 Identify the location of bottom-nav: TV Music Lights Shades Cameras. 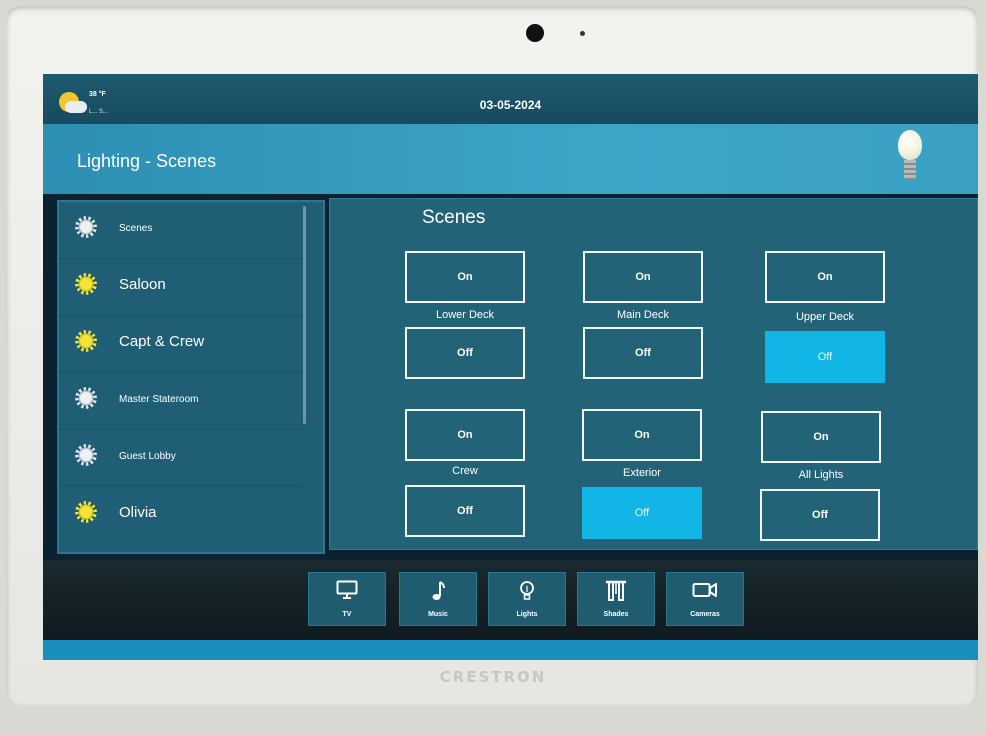
(510, 600).